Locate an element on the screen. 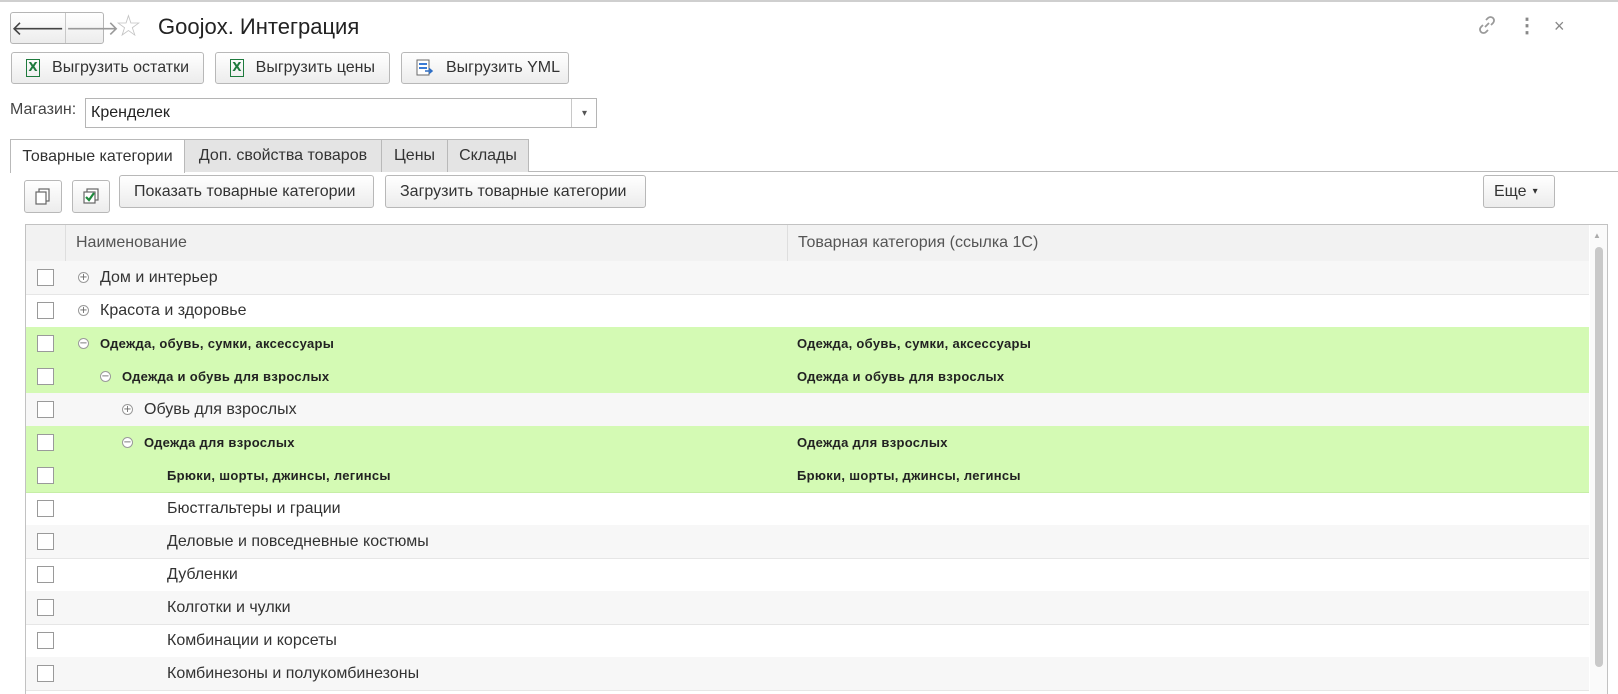 The width and height of the screenshot is (1618, 694). category-name: Обувь для взрослых is located at coordinates (220, 409).